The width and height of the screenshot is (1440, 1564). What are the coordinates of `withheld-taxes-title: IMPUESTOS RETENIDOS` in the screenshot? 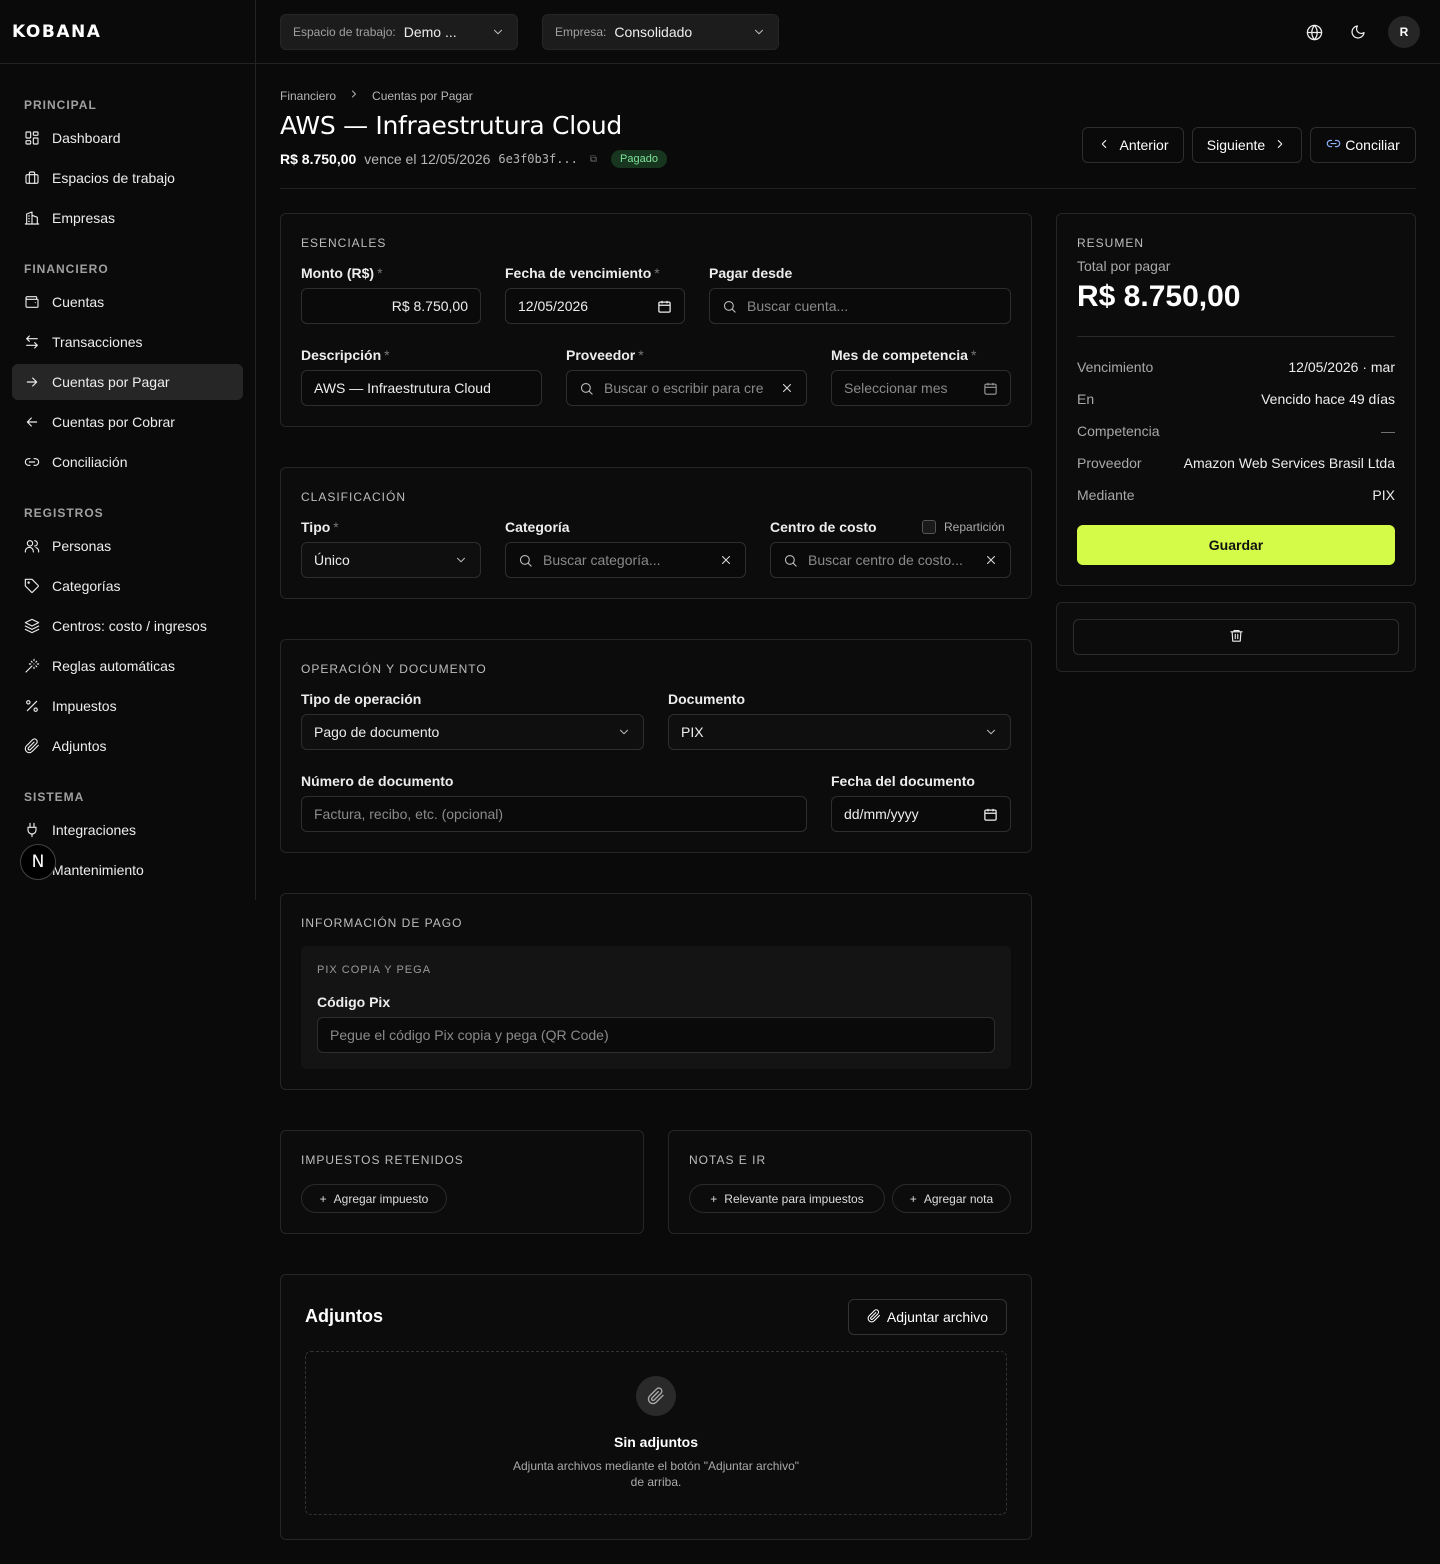 It's located at (382, 1160).